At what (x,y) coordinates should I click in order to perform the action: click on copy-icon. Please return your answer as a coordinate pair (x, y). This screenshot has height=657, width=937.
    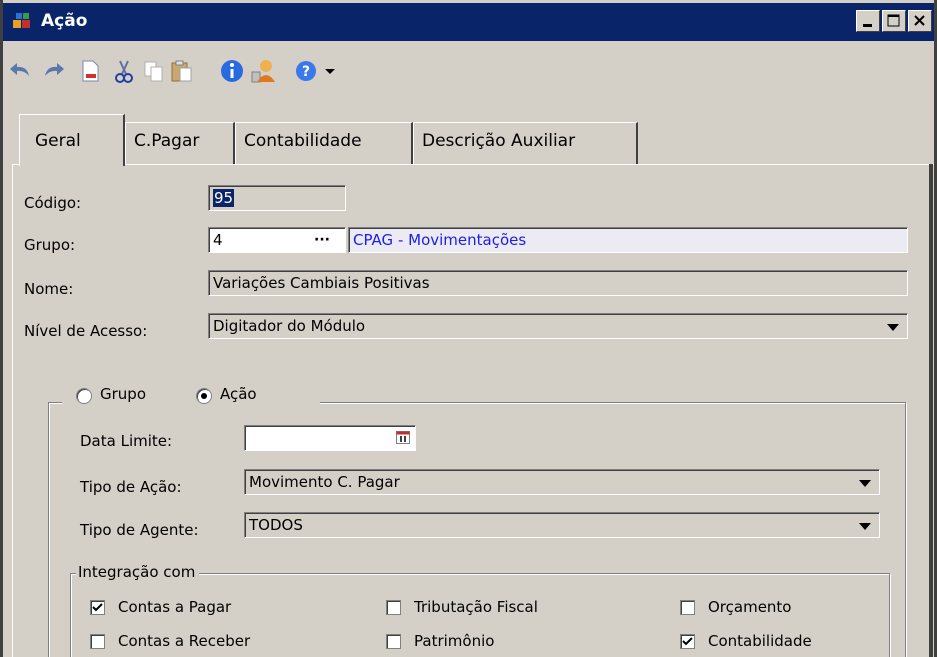
    Looking at the image, I should click on (153, 71).